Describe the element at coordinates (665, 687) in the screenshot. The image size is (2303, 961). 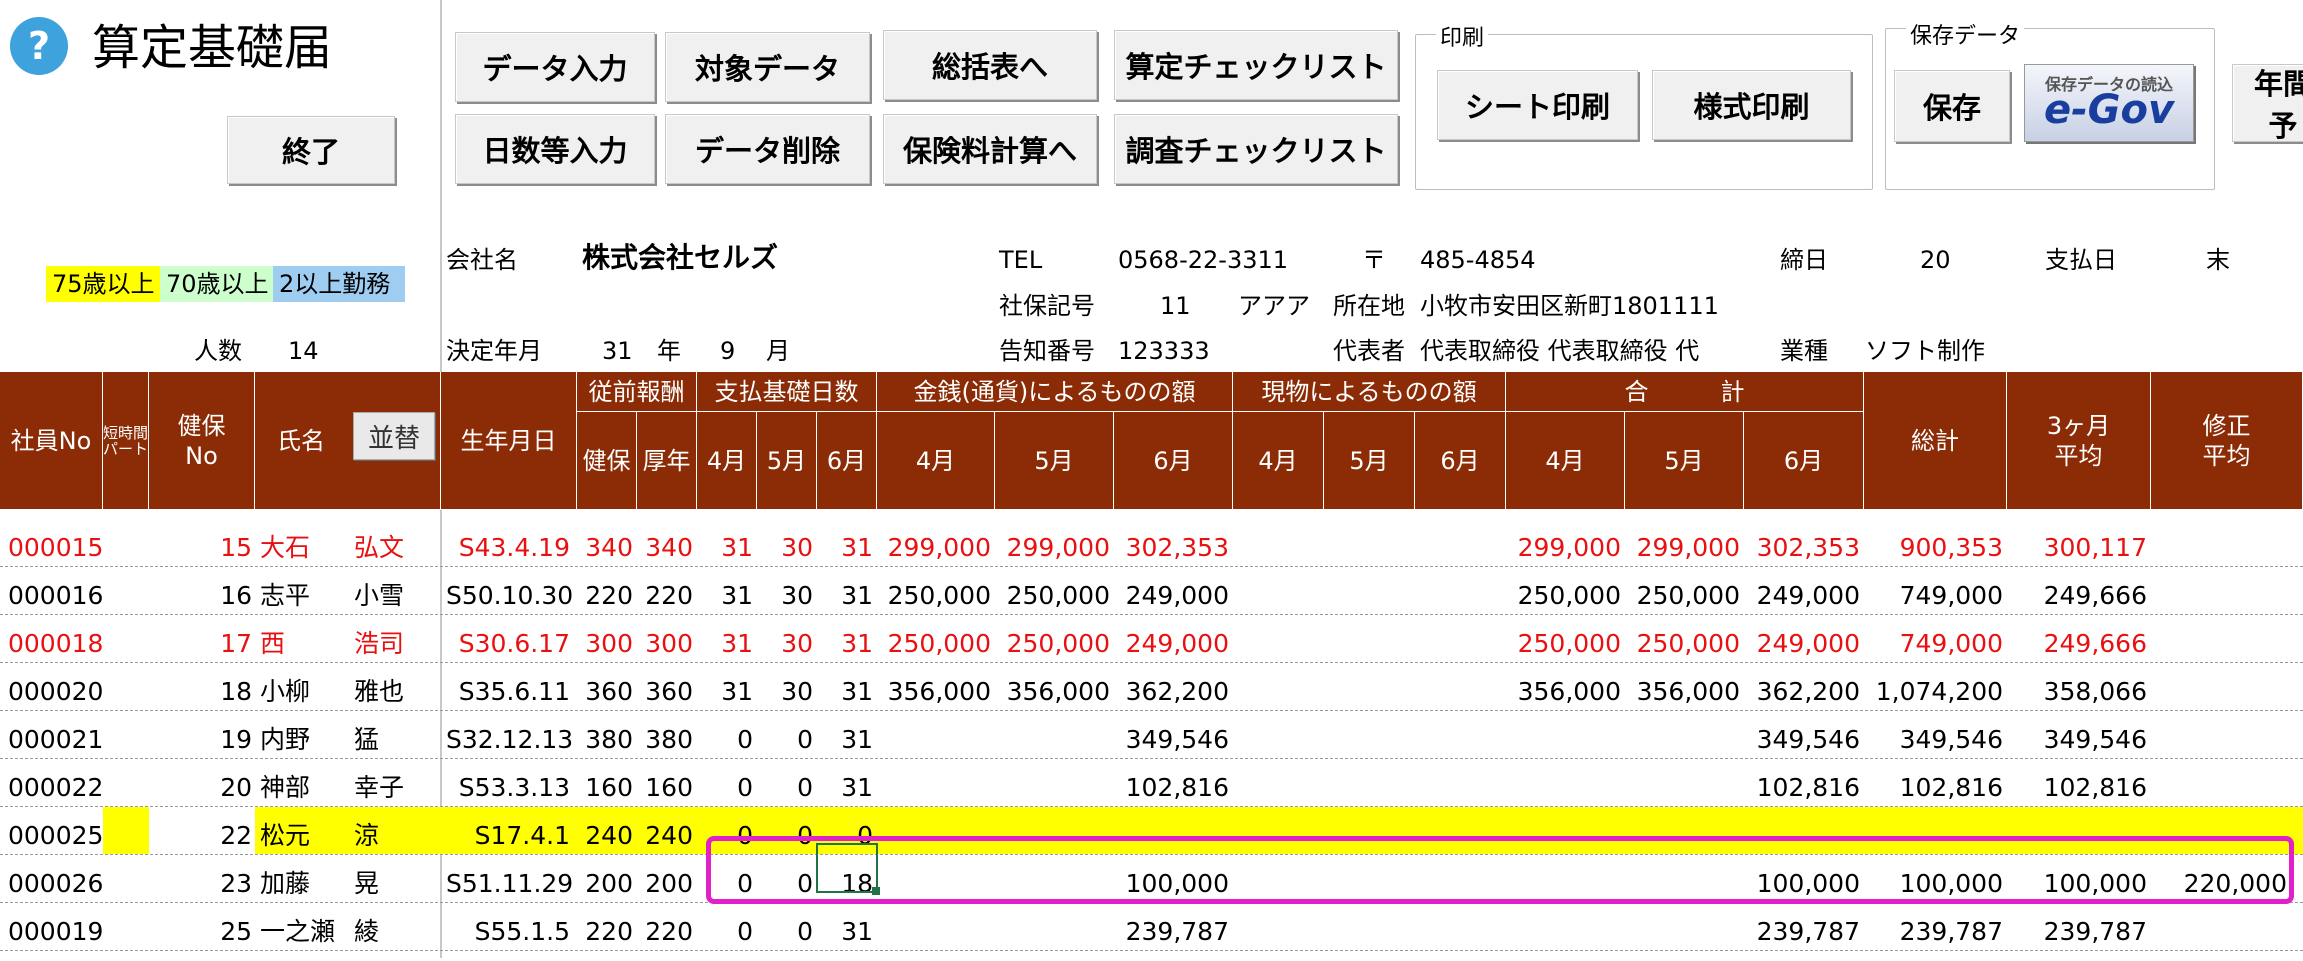
I see `cell-kosei: 360` at that location.